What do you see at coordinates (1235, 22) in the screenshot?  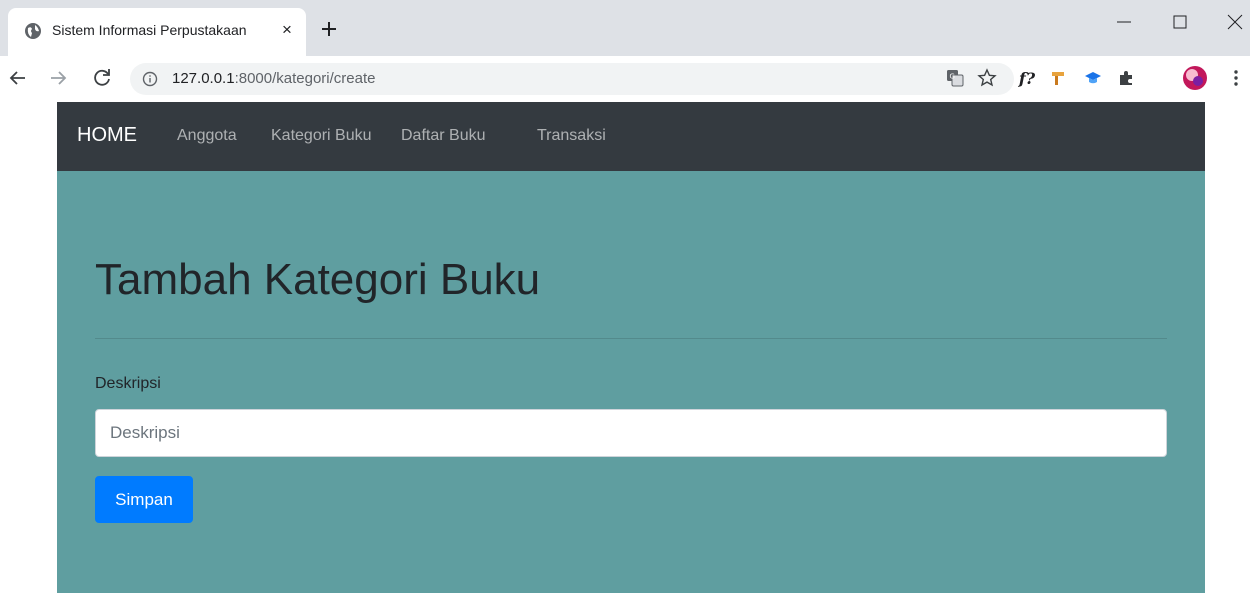 I see `window-close-icon` at bounding box center [1235, 22].